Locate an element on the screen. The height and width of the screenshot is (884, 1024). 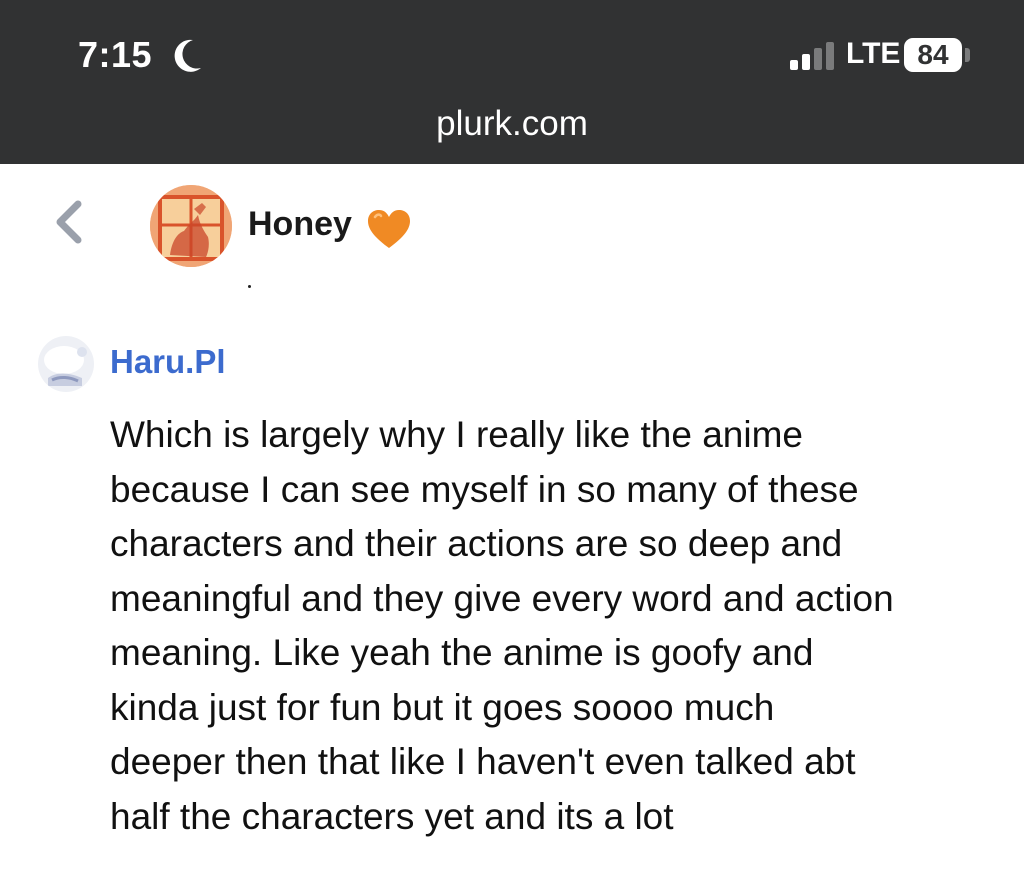
responder-avatar is located at coordinates (66, 364).